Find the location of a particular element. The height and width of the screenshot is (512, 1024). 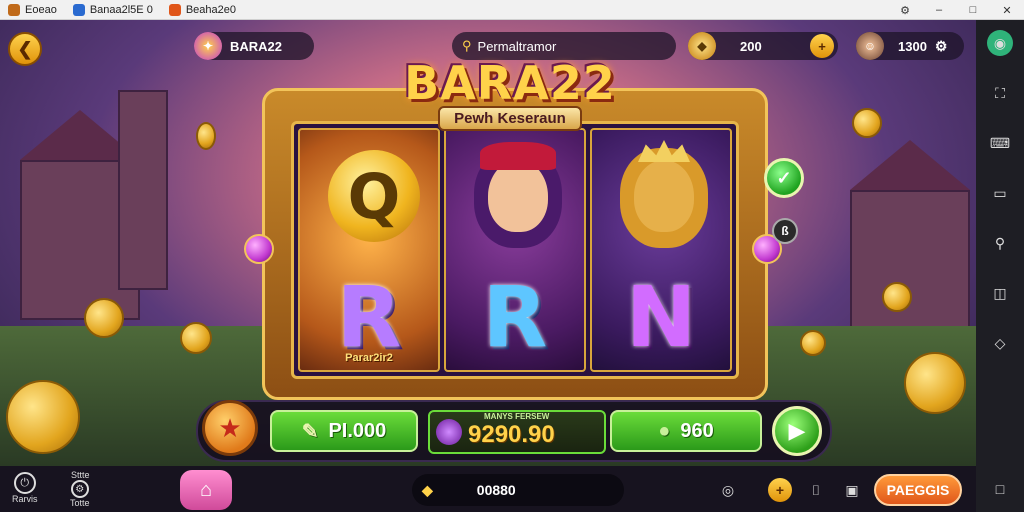

symbol-letter-r: R is located at coordinates (515, 317).